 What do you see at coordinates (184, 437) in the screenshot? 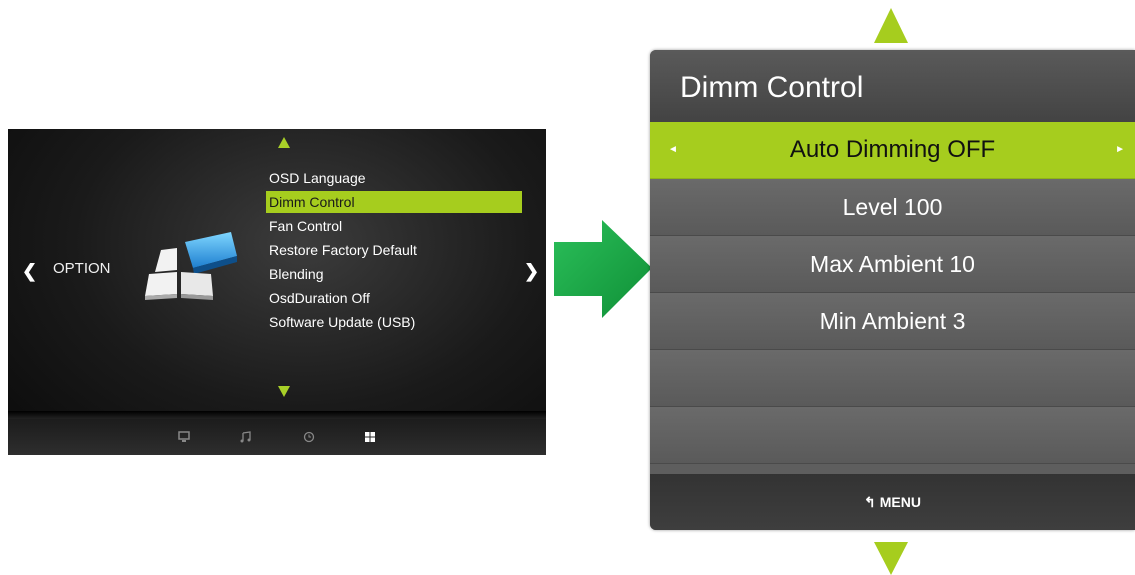
I see `monitor-icon` at bounding box center [184, 437].